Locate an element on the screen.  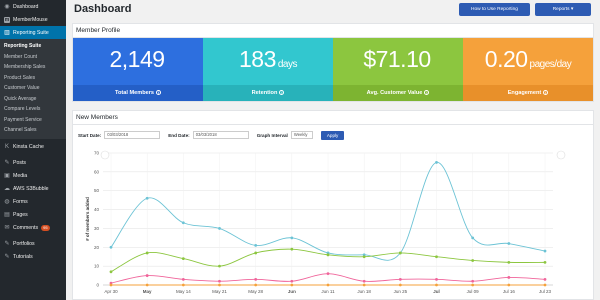
pin-icon: ✎ is located at coordinates (7, 163).